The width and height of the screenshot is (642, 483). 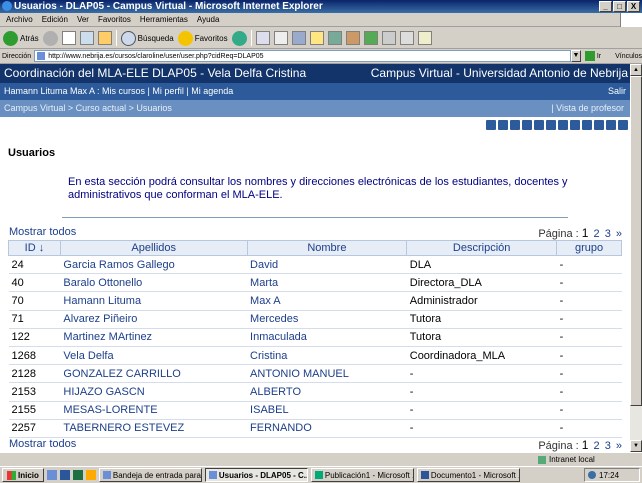 I want to click on logout-link: Salir, so click(x=617, y=91).